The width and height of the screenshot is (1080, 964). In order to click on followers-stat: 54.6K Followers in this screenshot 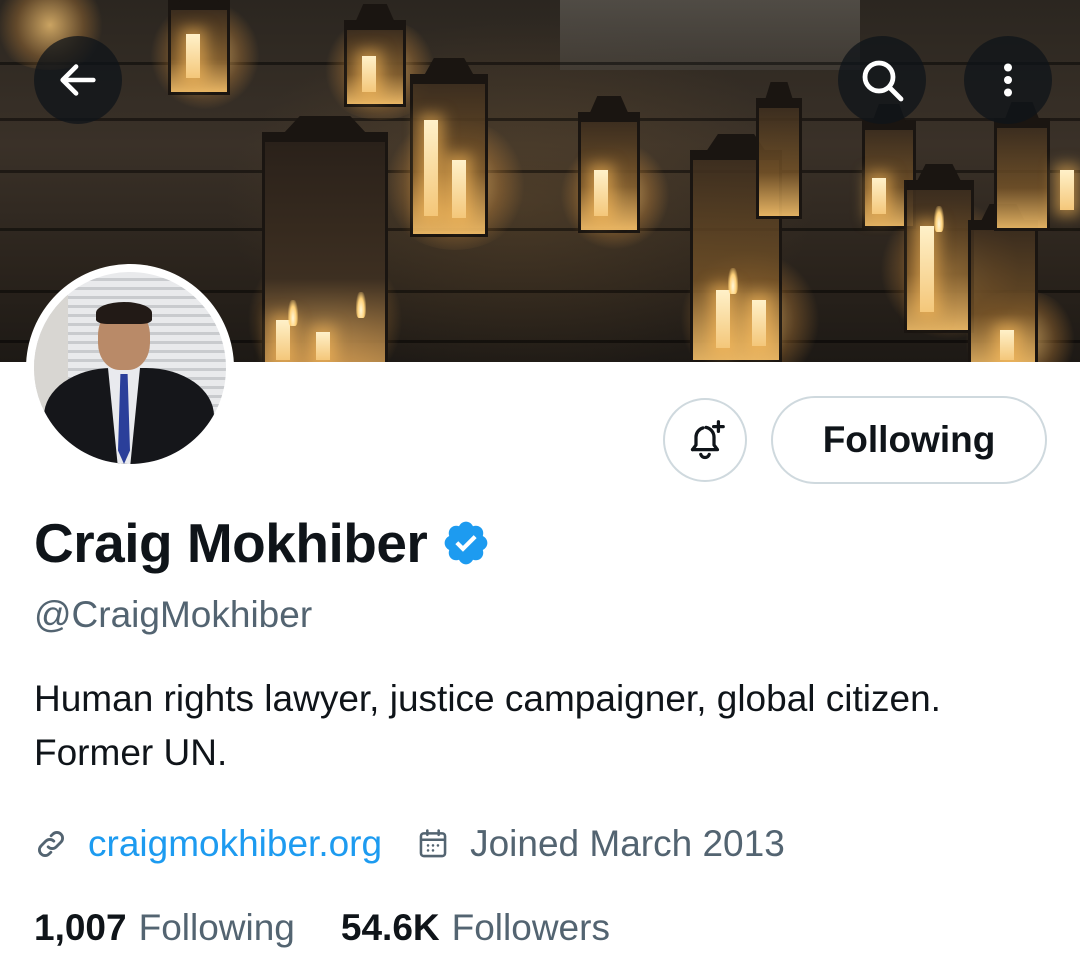, I will do `click(475, 928)`.